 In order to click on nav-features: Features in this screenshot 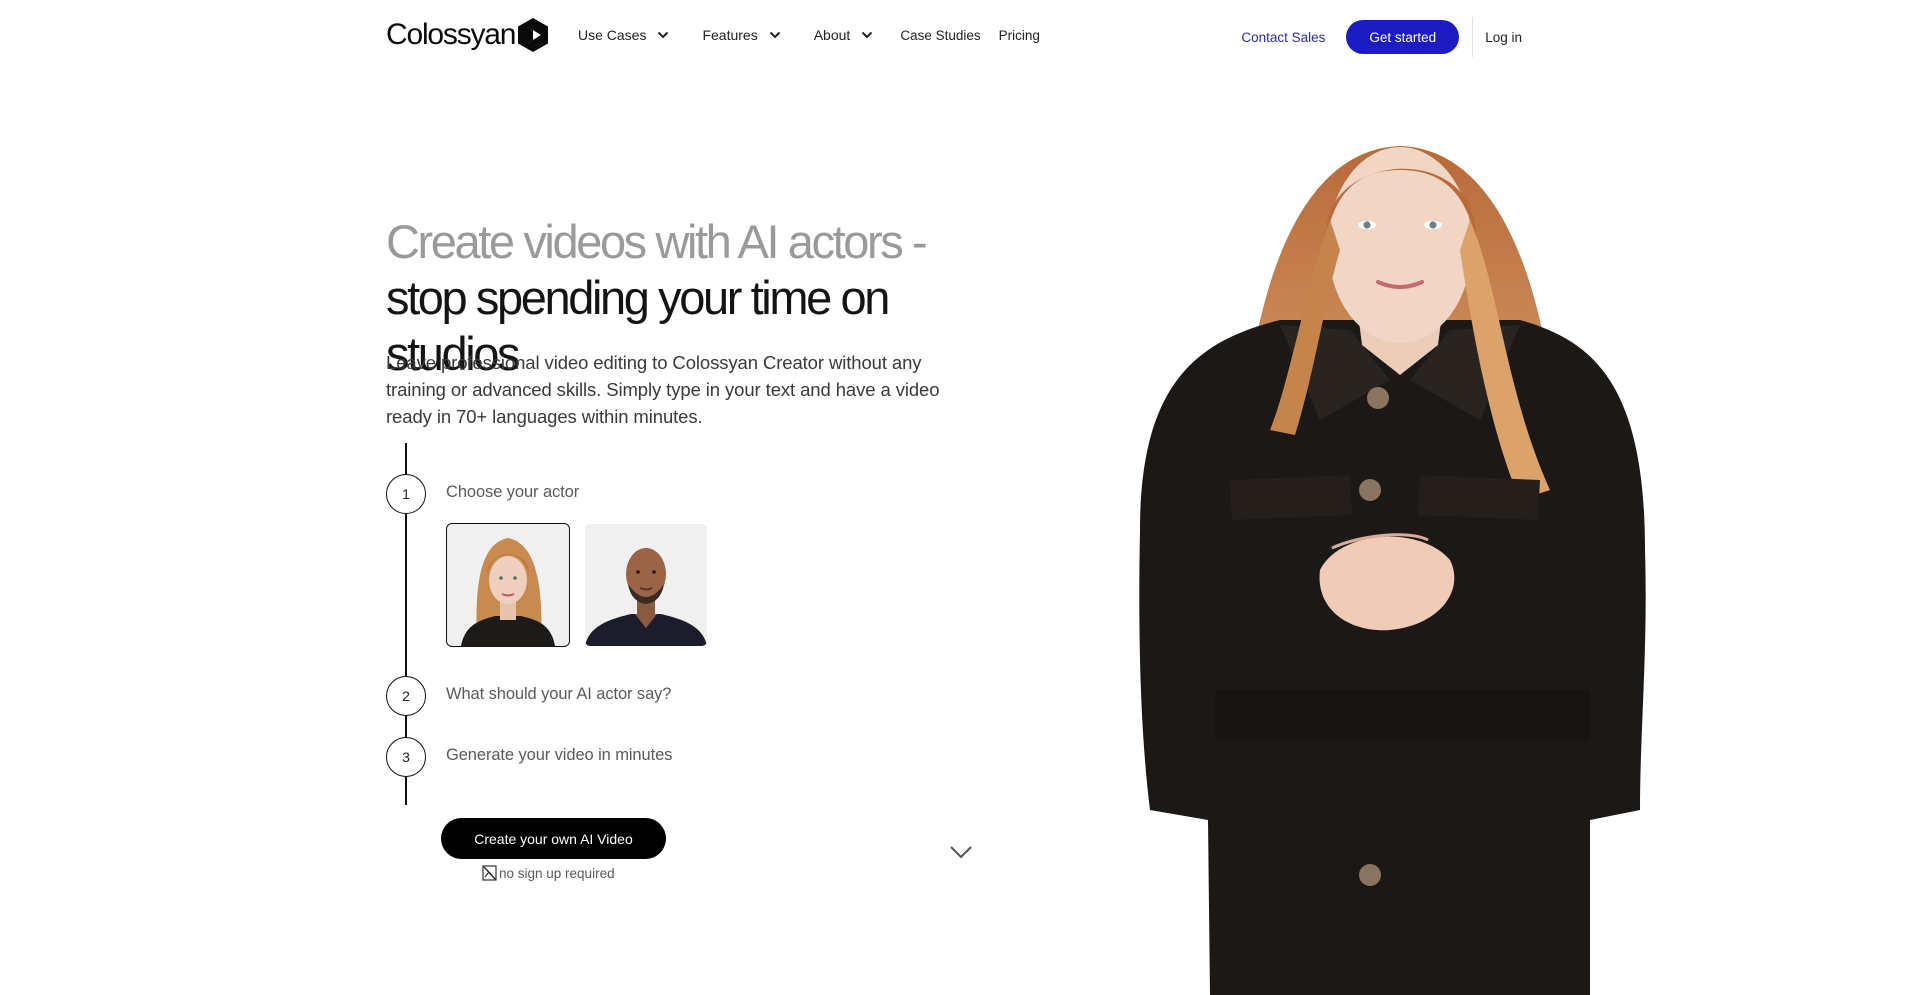, I will do `click(741, 35)`.